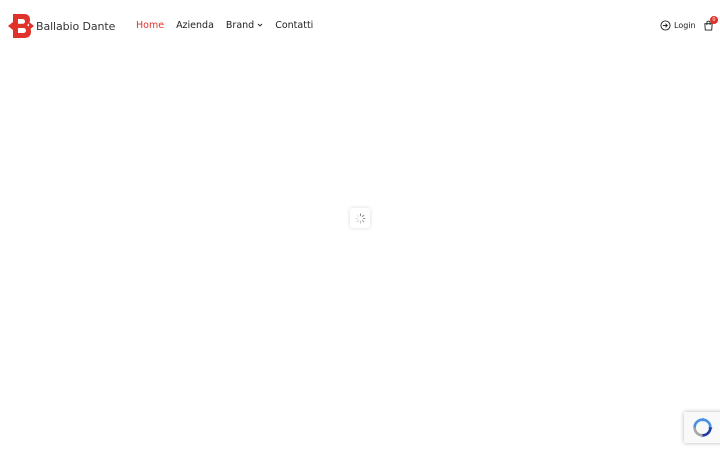 This screenshot has width=720, height=450. I want to click on login-icon, so click(665, 25).